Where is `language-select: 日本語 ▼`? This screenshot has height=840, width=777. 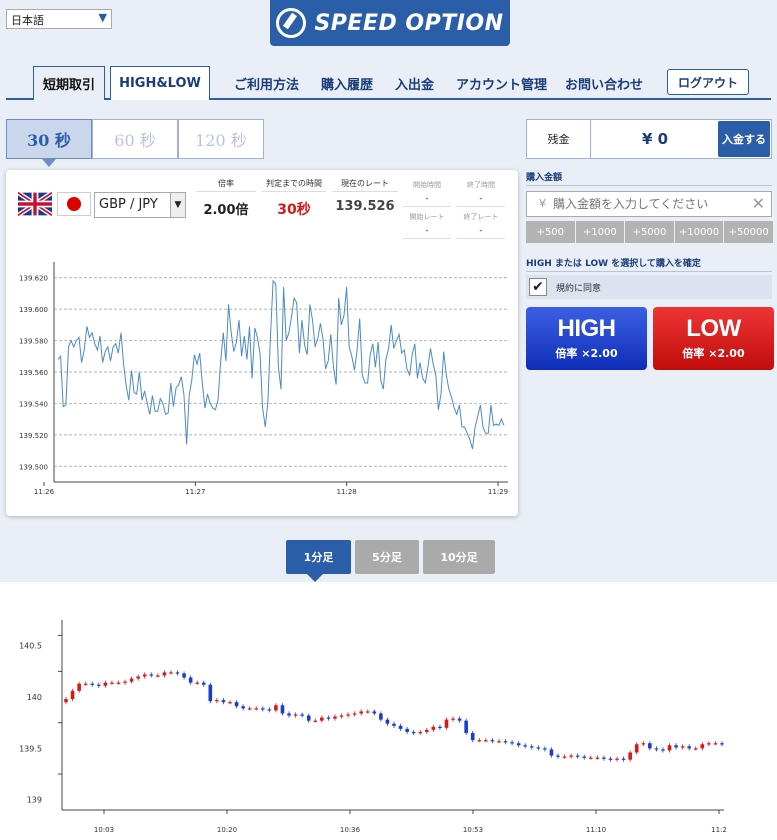
language-select: 日本語 ▼ is located at coordinates (59, 19).